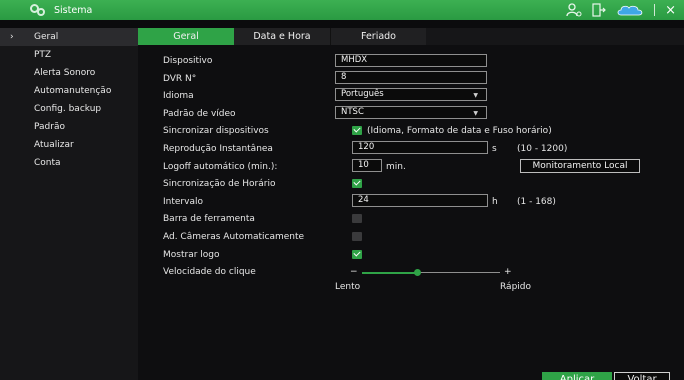 The image size is (684, 380). Describe the element at coordinates (69, 127) in the screenshot. I see `sidebar-item-padrao: Padrão` at that location.